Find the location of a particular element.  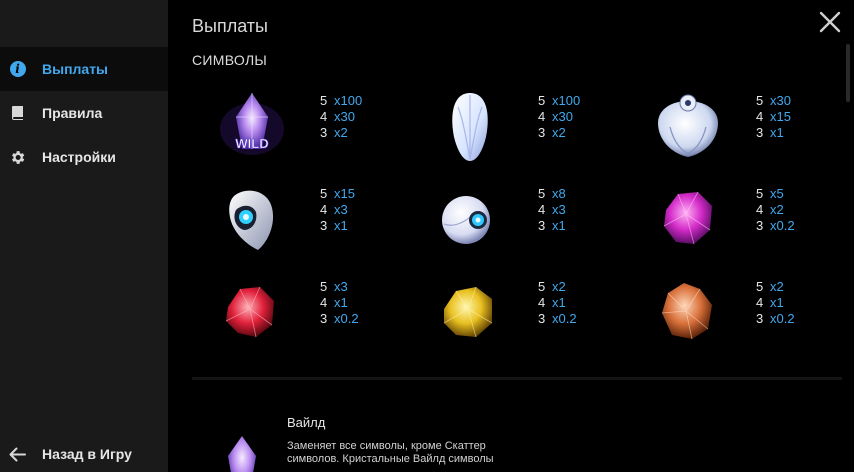

book-icon is located at coordinates (17, 113).